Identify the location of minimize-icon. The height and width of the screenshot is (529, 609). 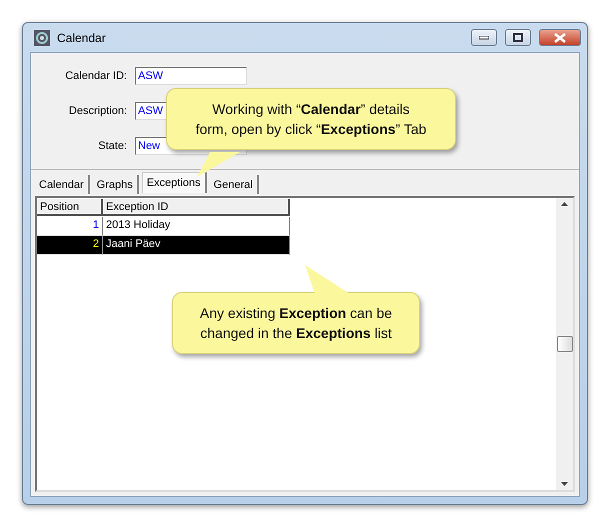
(484, 38).